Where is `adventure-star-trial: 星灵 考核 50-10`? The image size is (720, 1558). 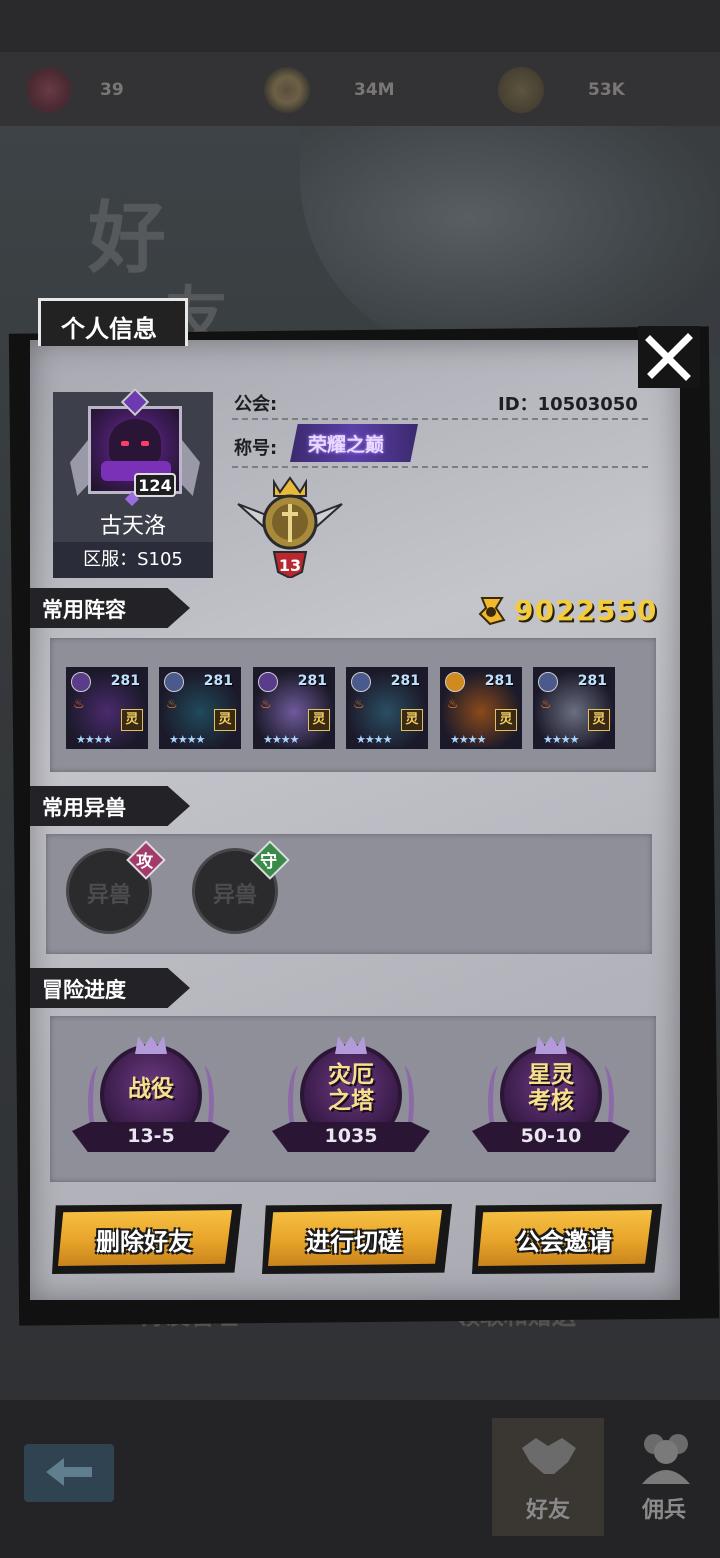
adventure-star-trial: 星灵 考核 50-10 is located at coordinates (551, 1098).